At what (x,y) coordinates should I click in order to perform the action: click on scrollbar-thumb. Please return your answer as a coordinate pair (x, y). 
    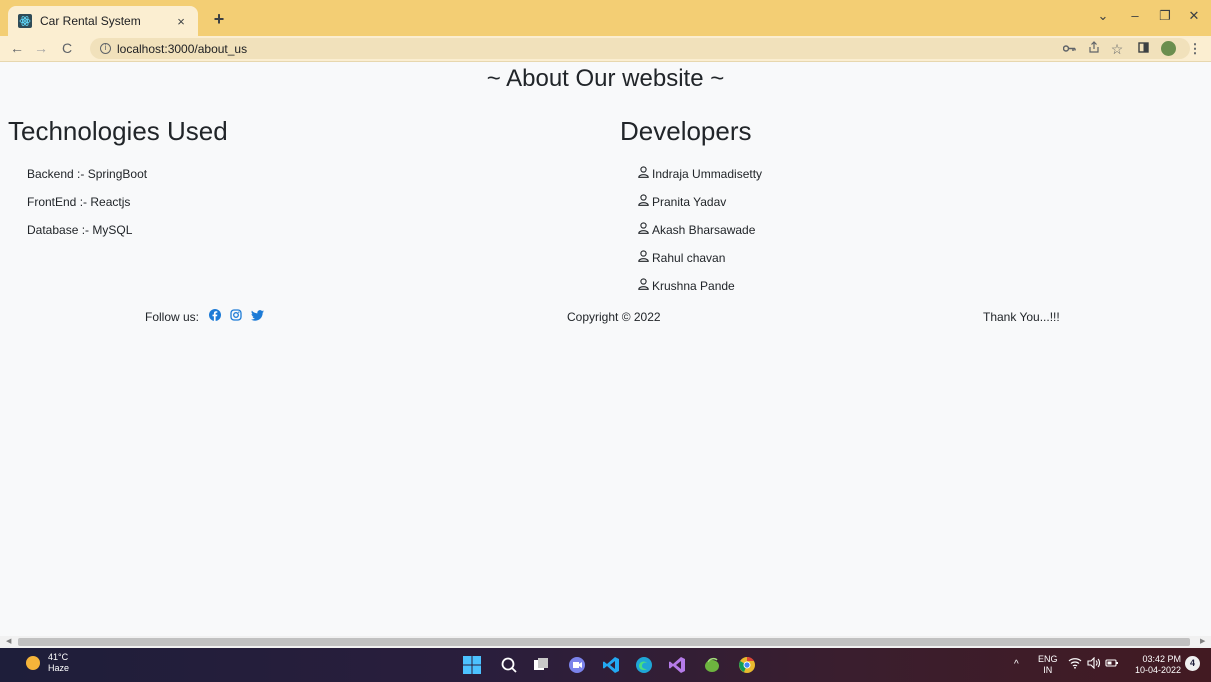
    Looking at the image, I should click on (604, 642).